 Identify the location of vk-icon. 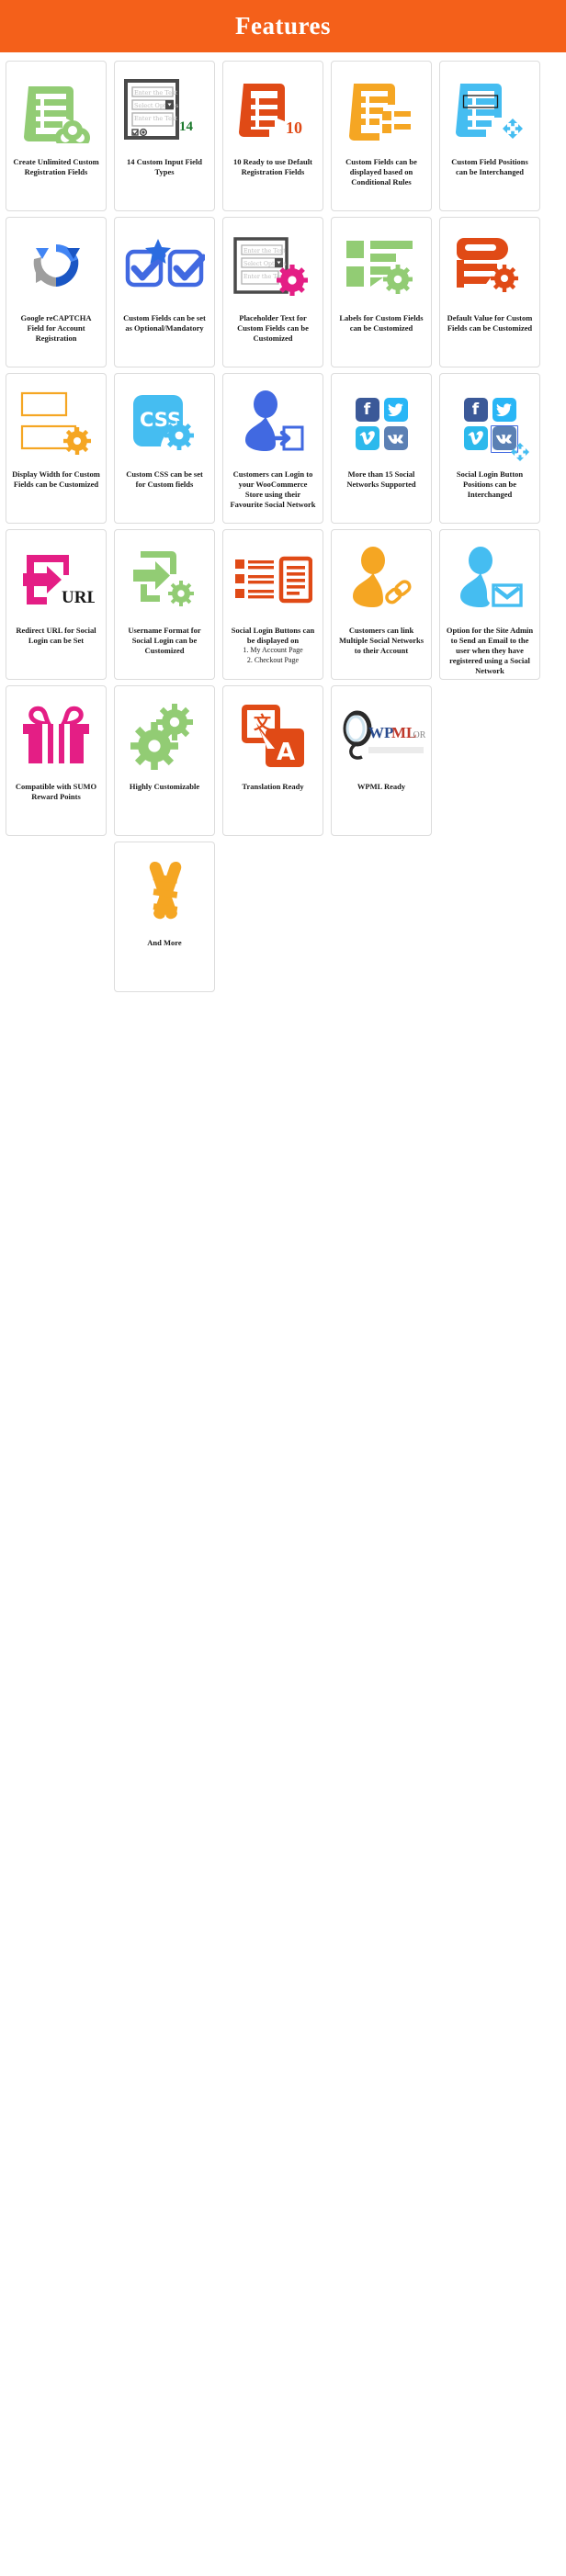
(395, 437).